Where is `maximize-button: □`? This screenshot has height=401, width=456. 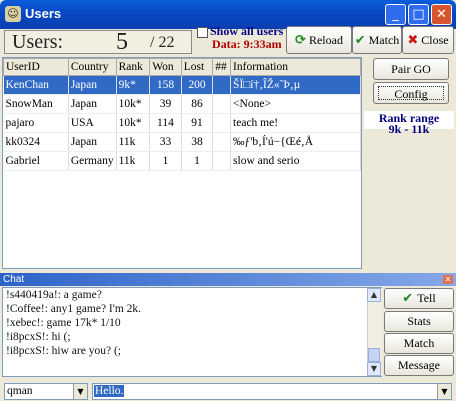
maximize-button: □ is located at coordinates (418, 14).